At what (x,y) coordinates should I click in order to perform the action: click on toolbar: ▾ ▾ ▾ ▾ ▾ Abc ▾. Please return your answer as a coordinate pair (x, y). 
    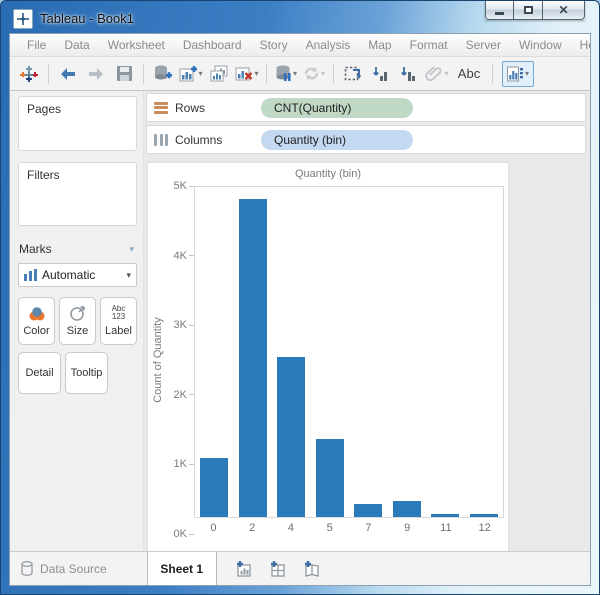
    Looking at the image, I should click on (300, 74).